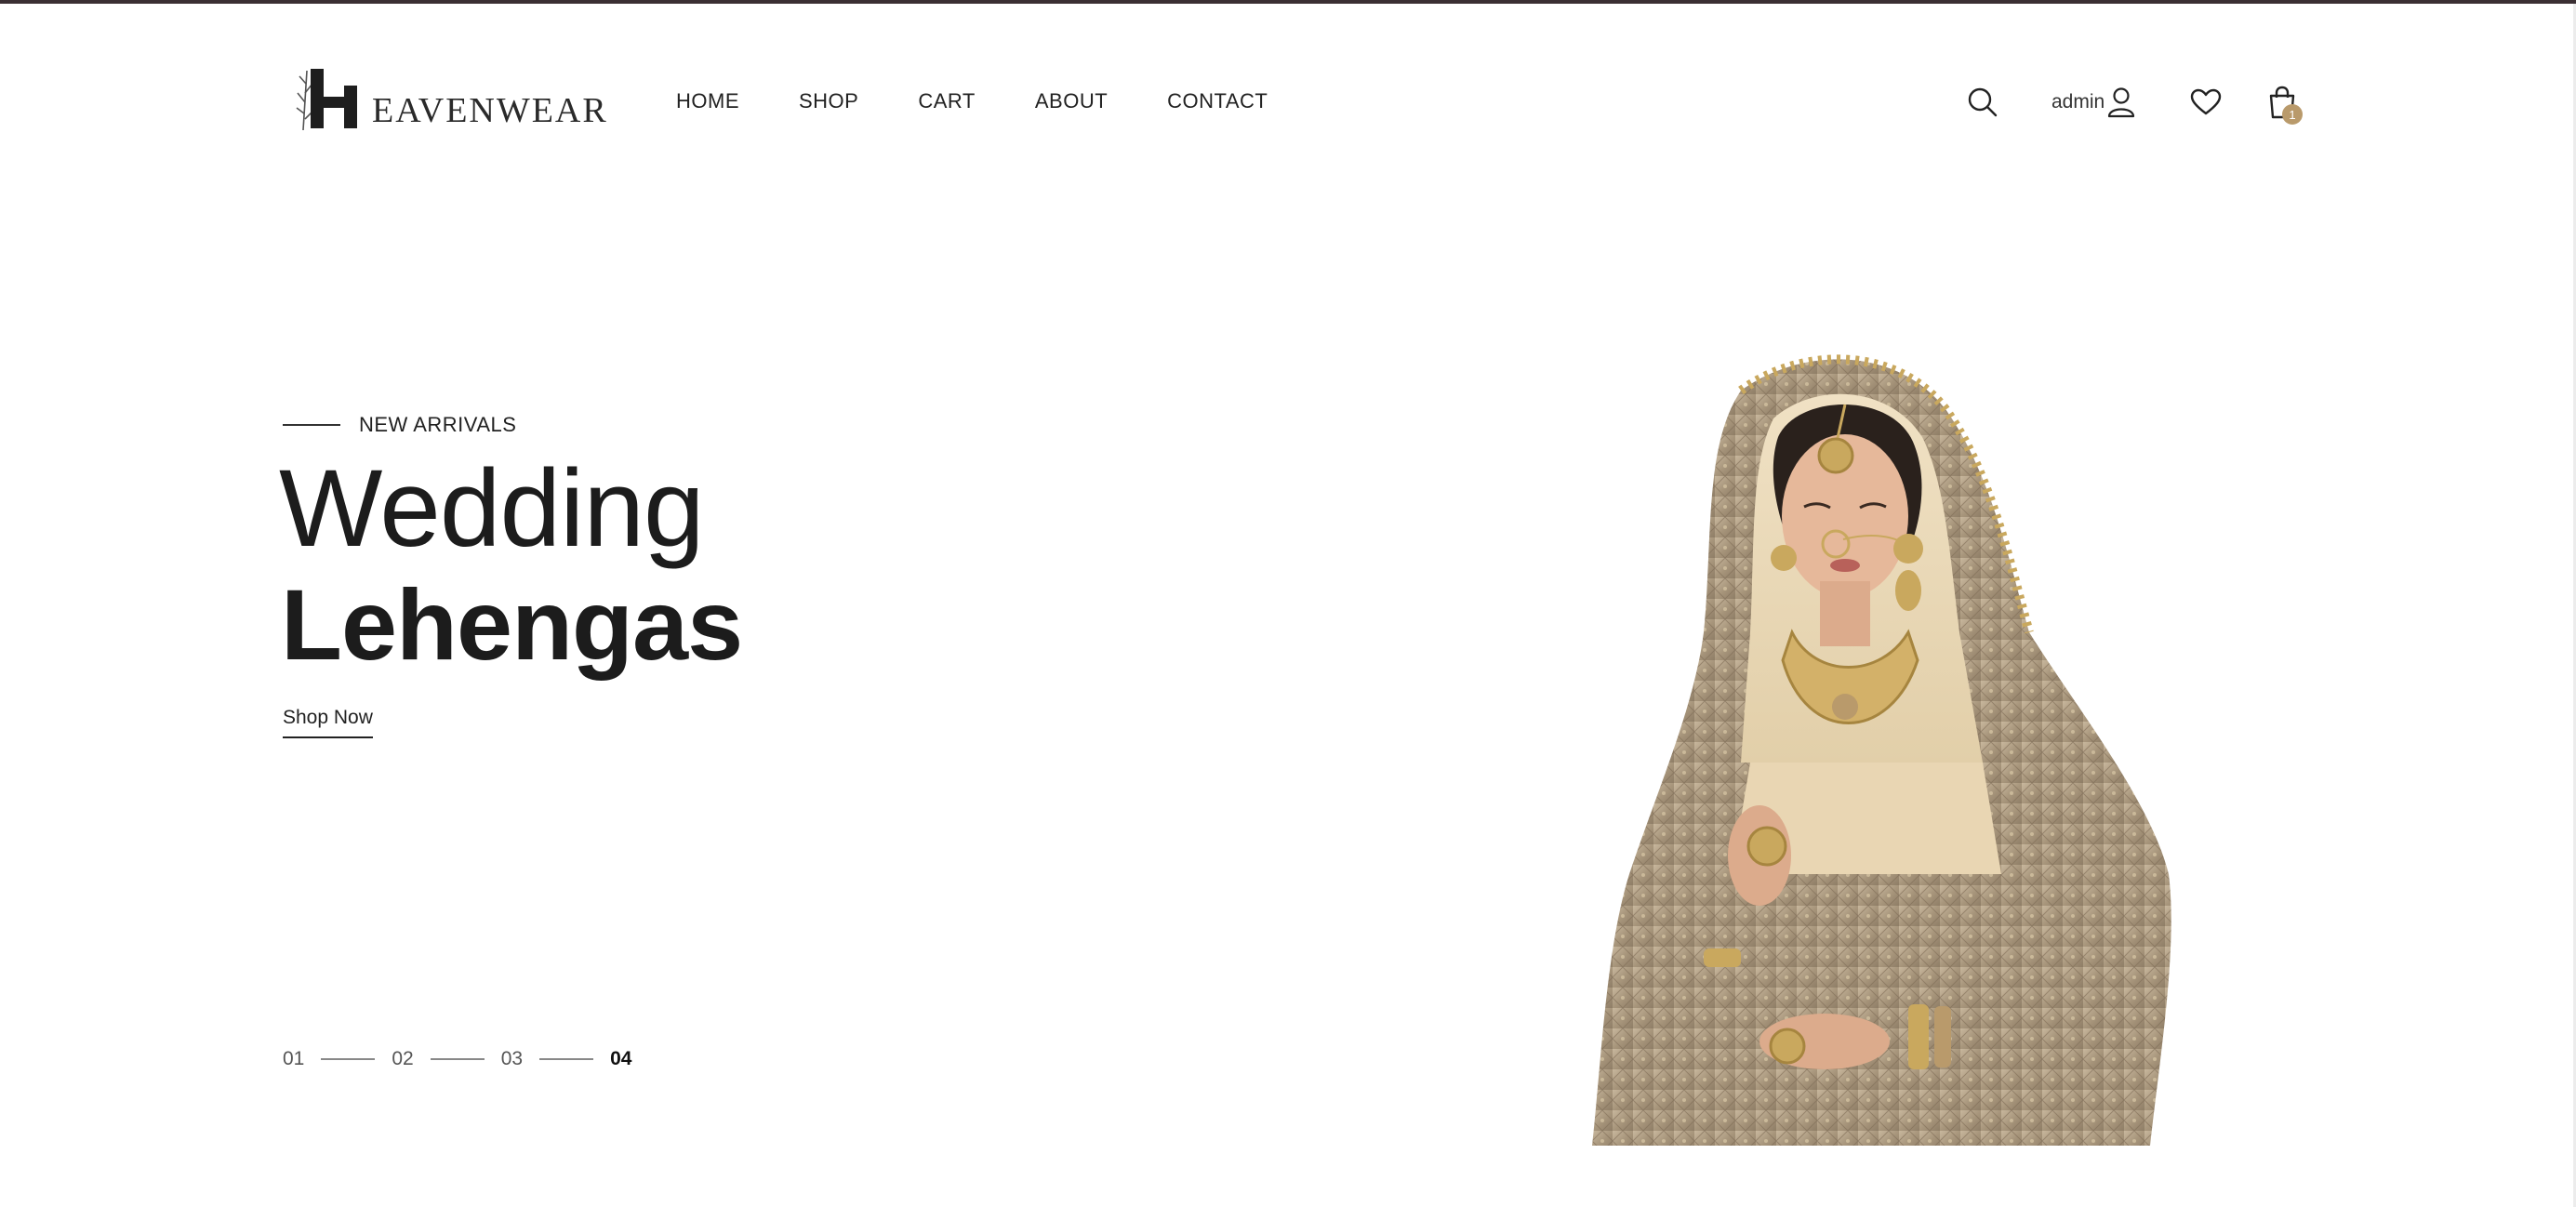 This screenshot has width=2576, height=1207. I want to click on hero-title-line1: Wedding, so click(492, 509).